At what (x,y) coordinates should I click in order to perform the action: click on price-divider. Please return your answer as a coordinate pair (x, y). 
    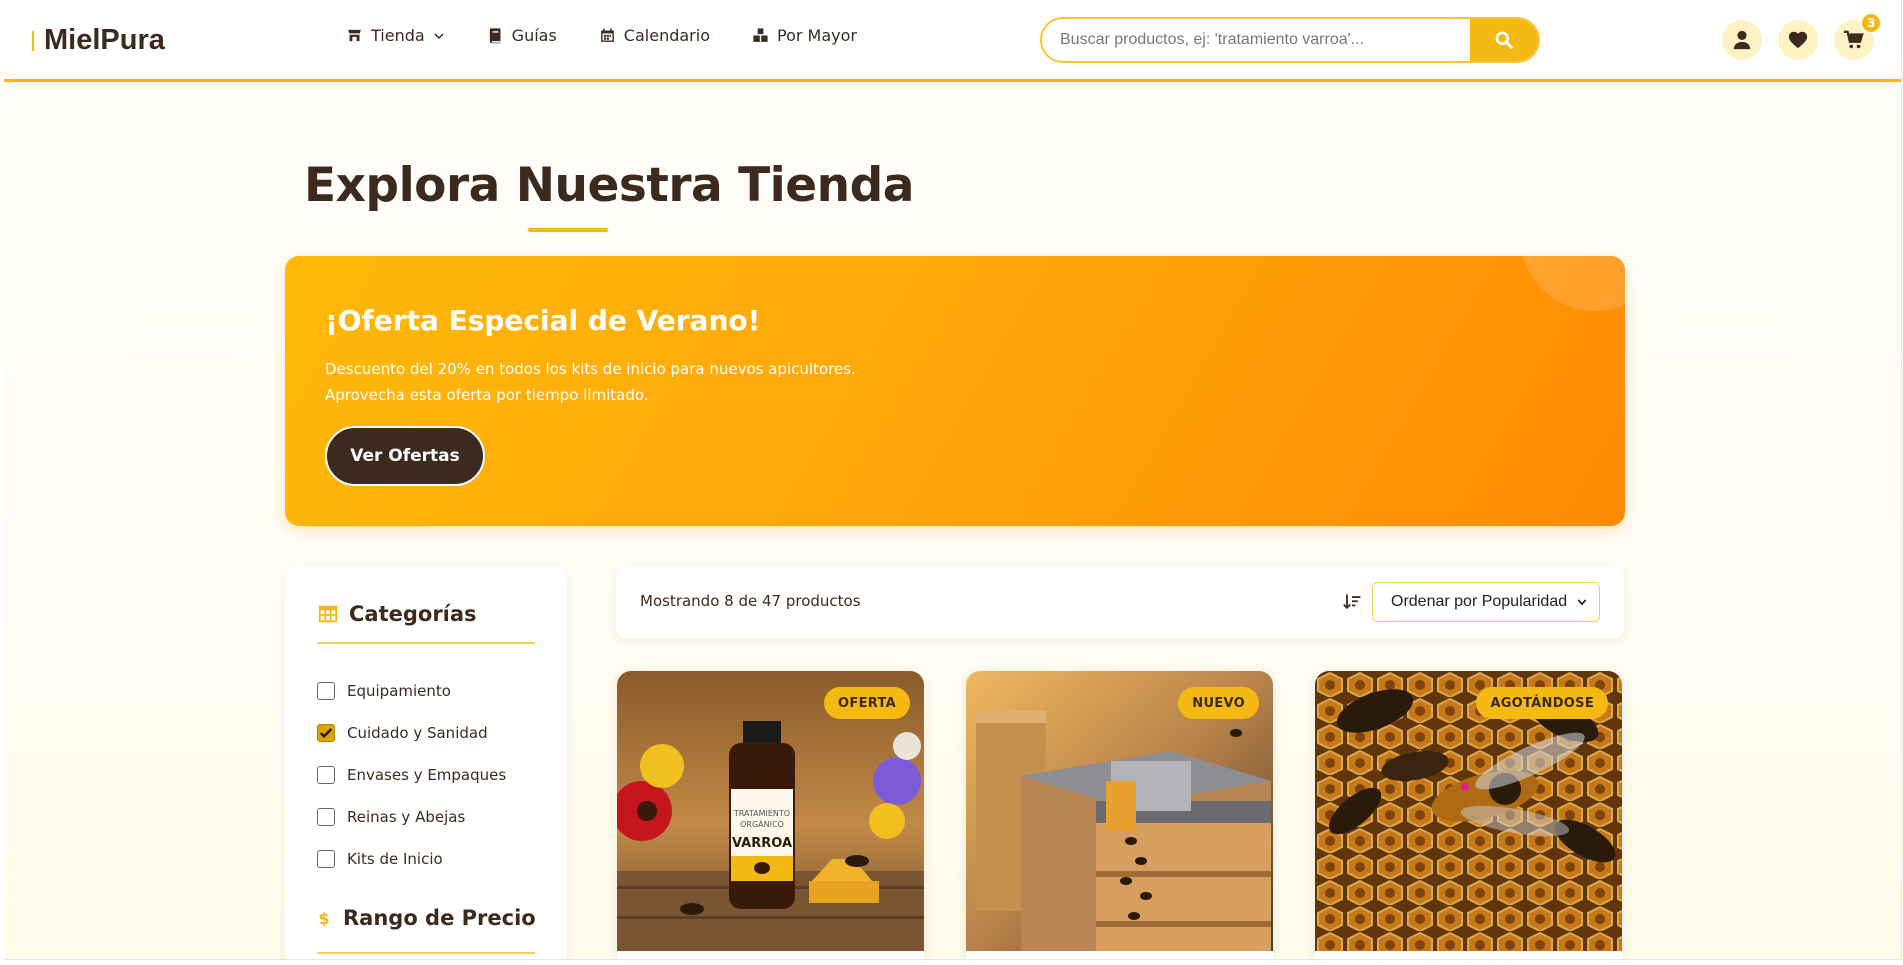
    Looking at the image, I should click on (426, 953).